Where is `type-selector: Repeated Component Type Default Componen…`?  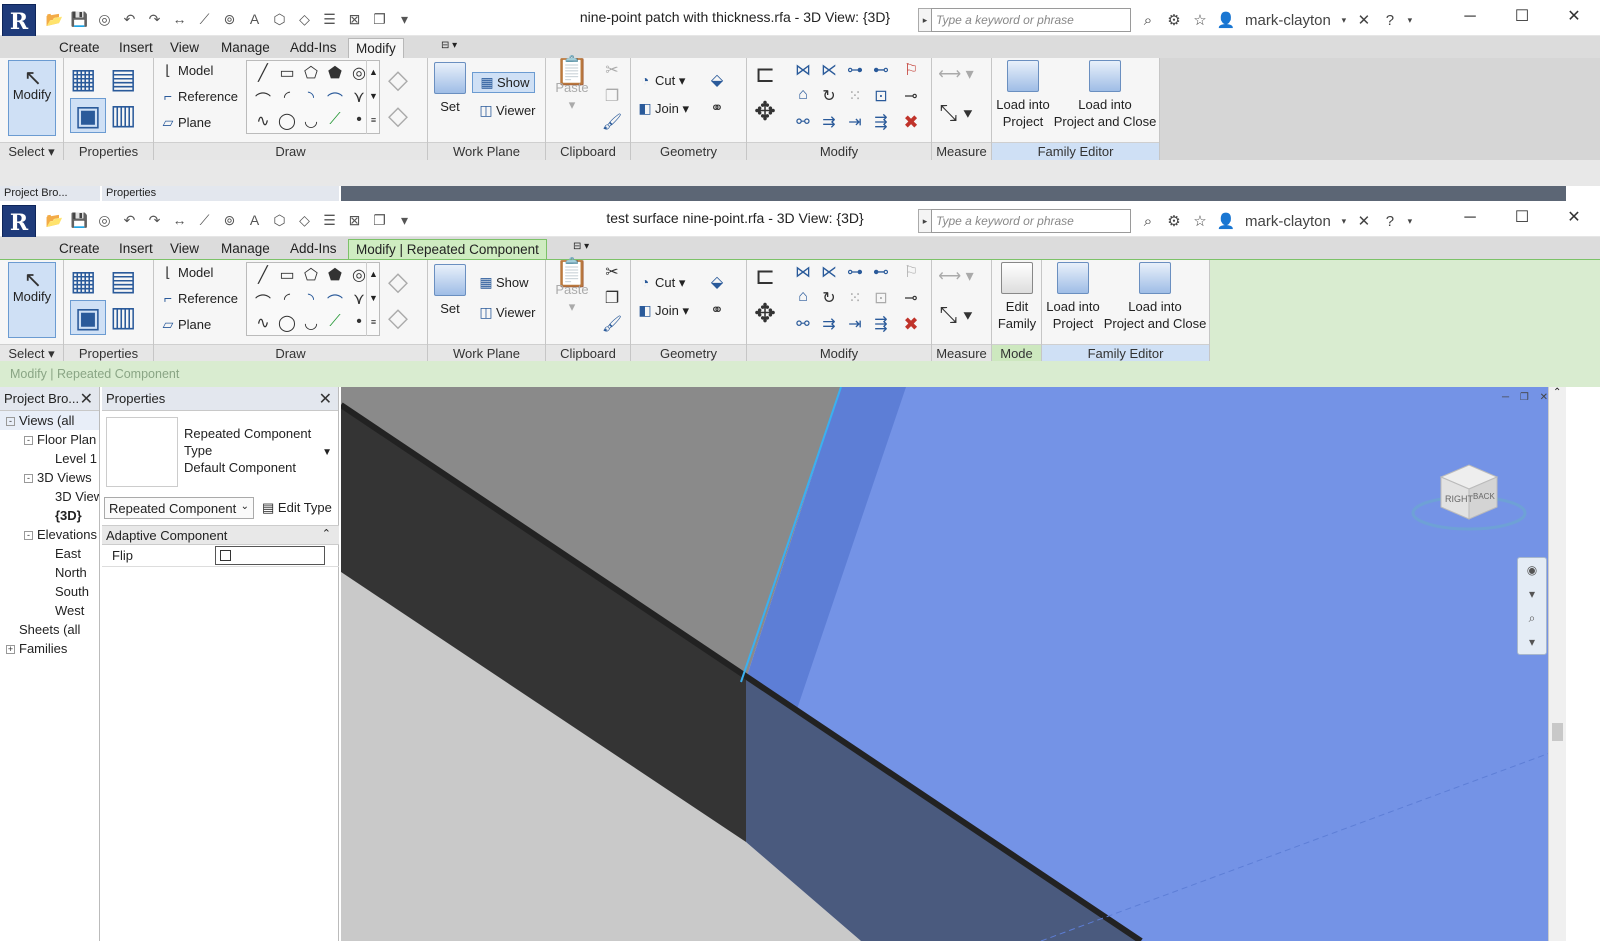 type-selector: Repeated Component Type Default Componen… is located at coordinates (220, 453).